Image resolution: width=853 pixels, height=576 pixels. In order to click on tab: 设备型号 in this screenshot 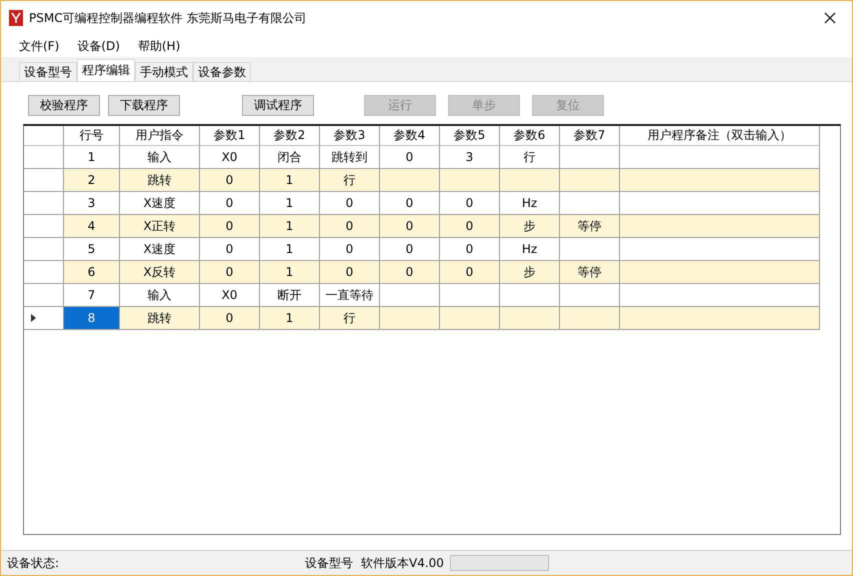, I will do `click(48, 71)`.